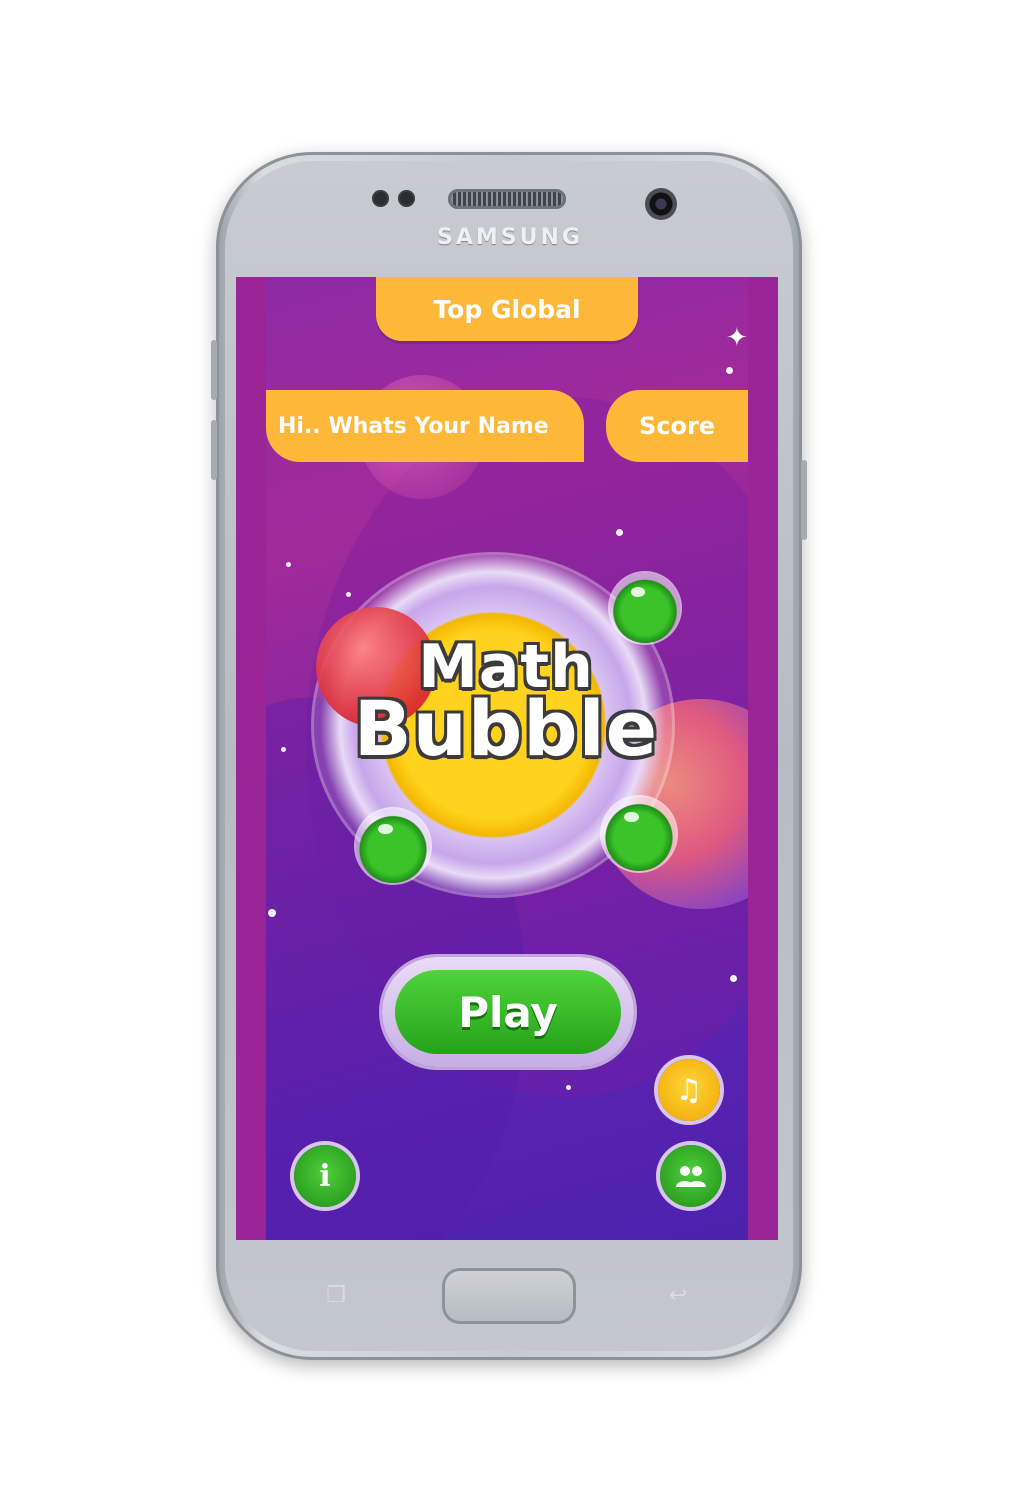  I want to click on score-badge: Score, so click(677, 426).